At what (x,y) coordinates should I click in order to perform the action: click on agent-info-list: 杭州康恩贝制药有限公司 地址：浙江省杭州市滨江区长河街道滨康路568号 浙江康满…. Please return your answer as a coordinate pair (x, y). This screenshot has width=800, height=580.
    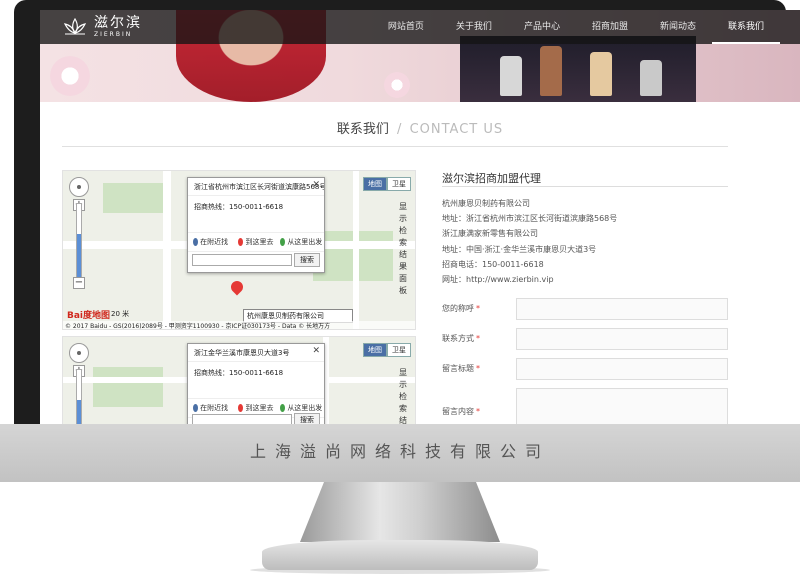
    Looking at the image, I should click on (529, 241).